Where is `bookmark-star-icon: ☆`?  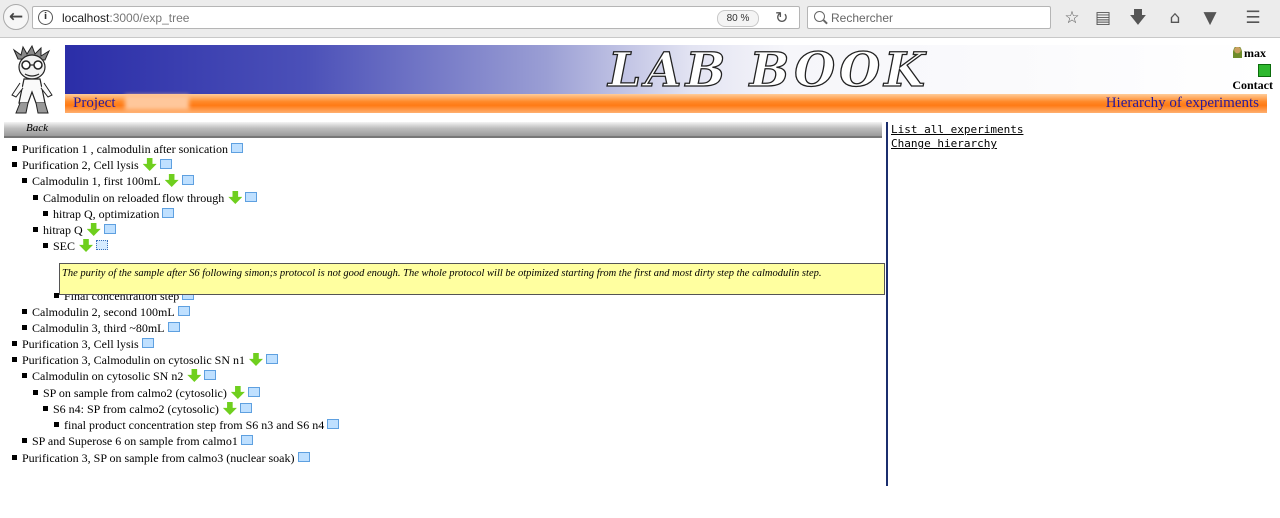 bookmark-star-icon: ☆ is located at coordinates (1072, 18).